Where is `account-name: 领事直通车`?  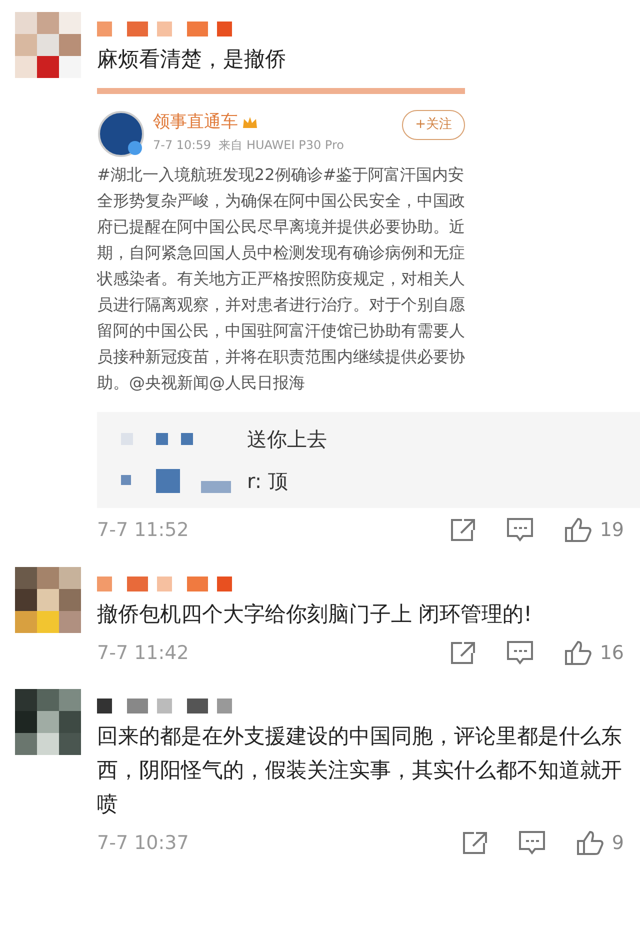
account-name: 领事直通车 is located at coordinates (195, 122).